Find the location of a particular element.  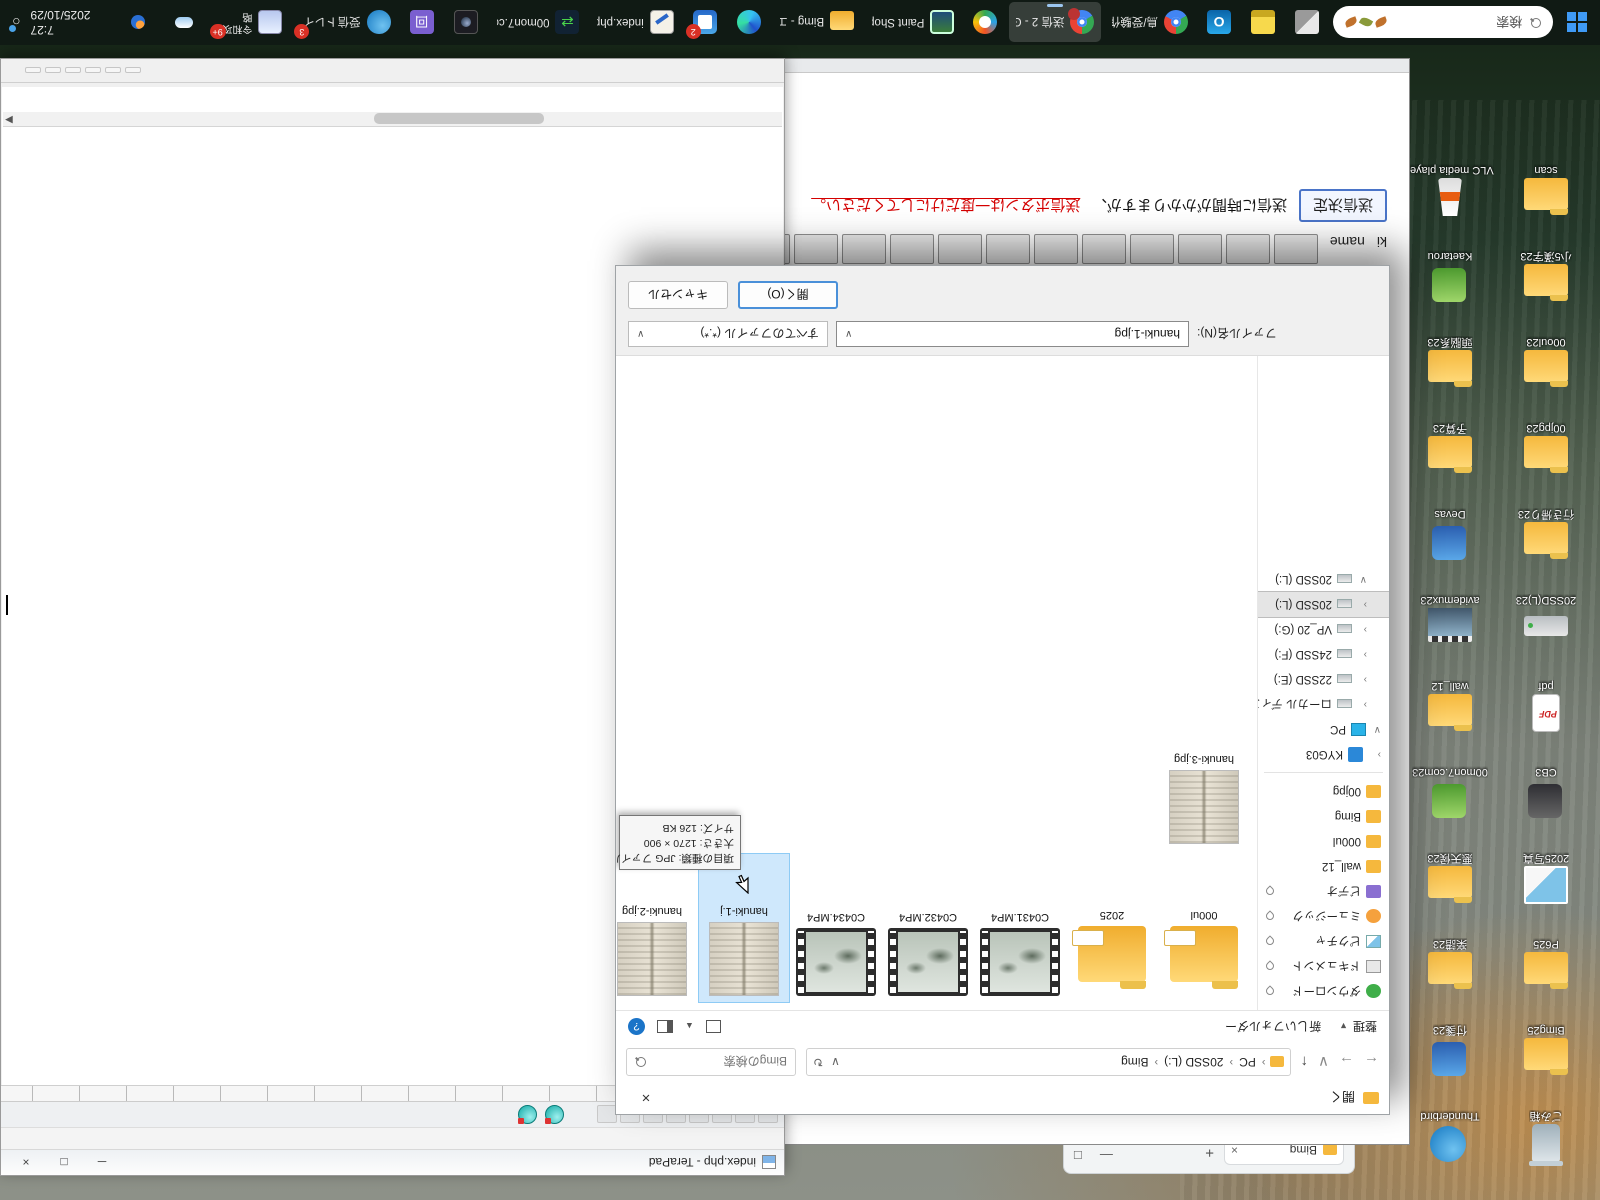

minimize-icon: — is located at coordinates (1106, 1155).